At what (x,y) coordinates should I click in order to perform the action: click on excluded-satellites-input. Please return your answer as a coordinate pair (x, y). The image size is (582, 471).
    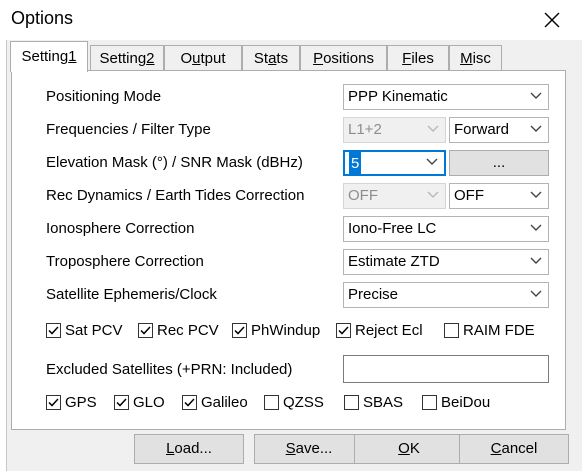
    Looking at the image, I should click on (446, 369).